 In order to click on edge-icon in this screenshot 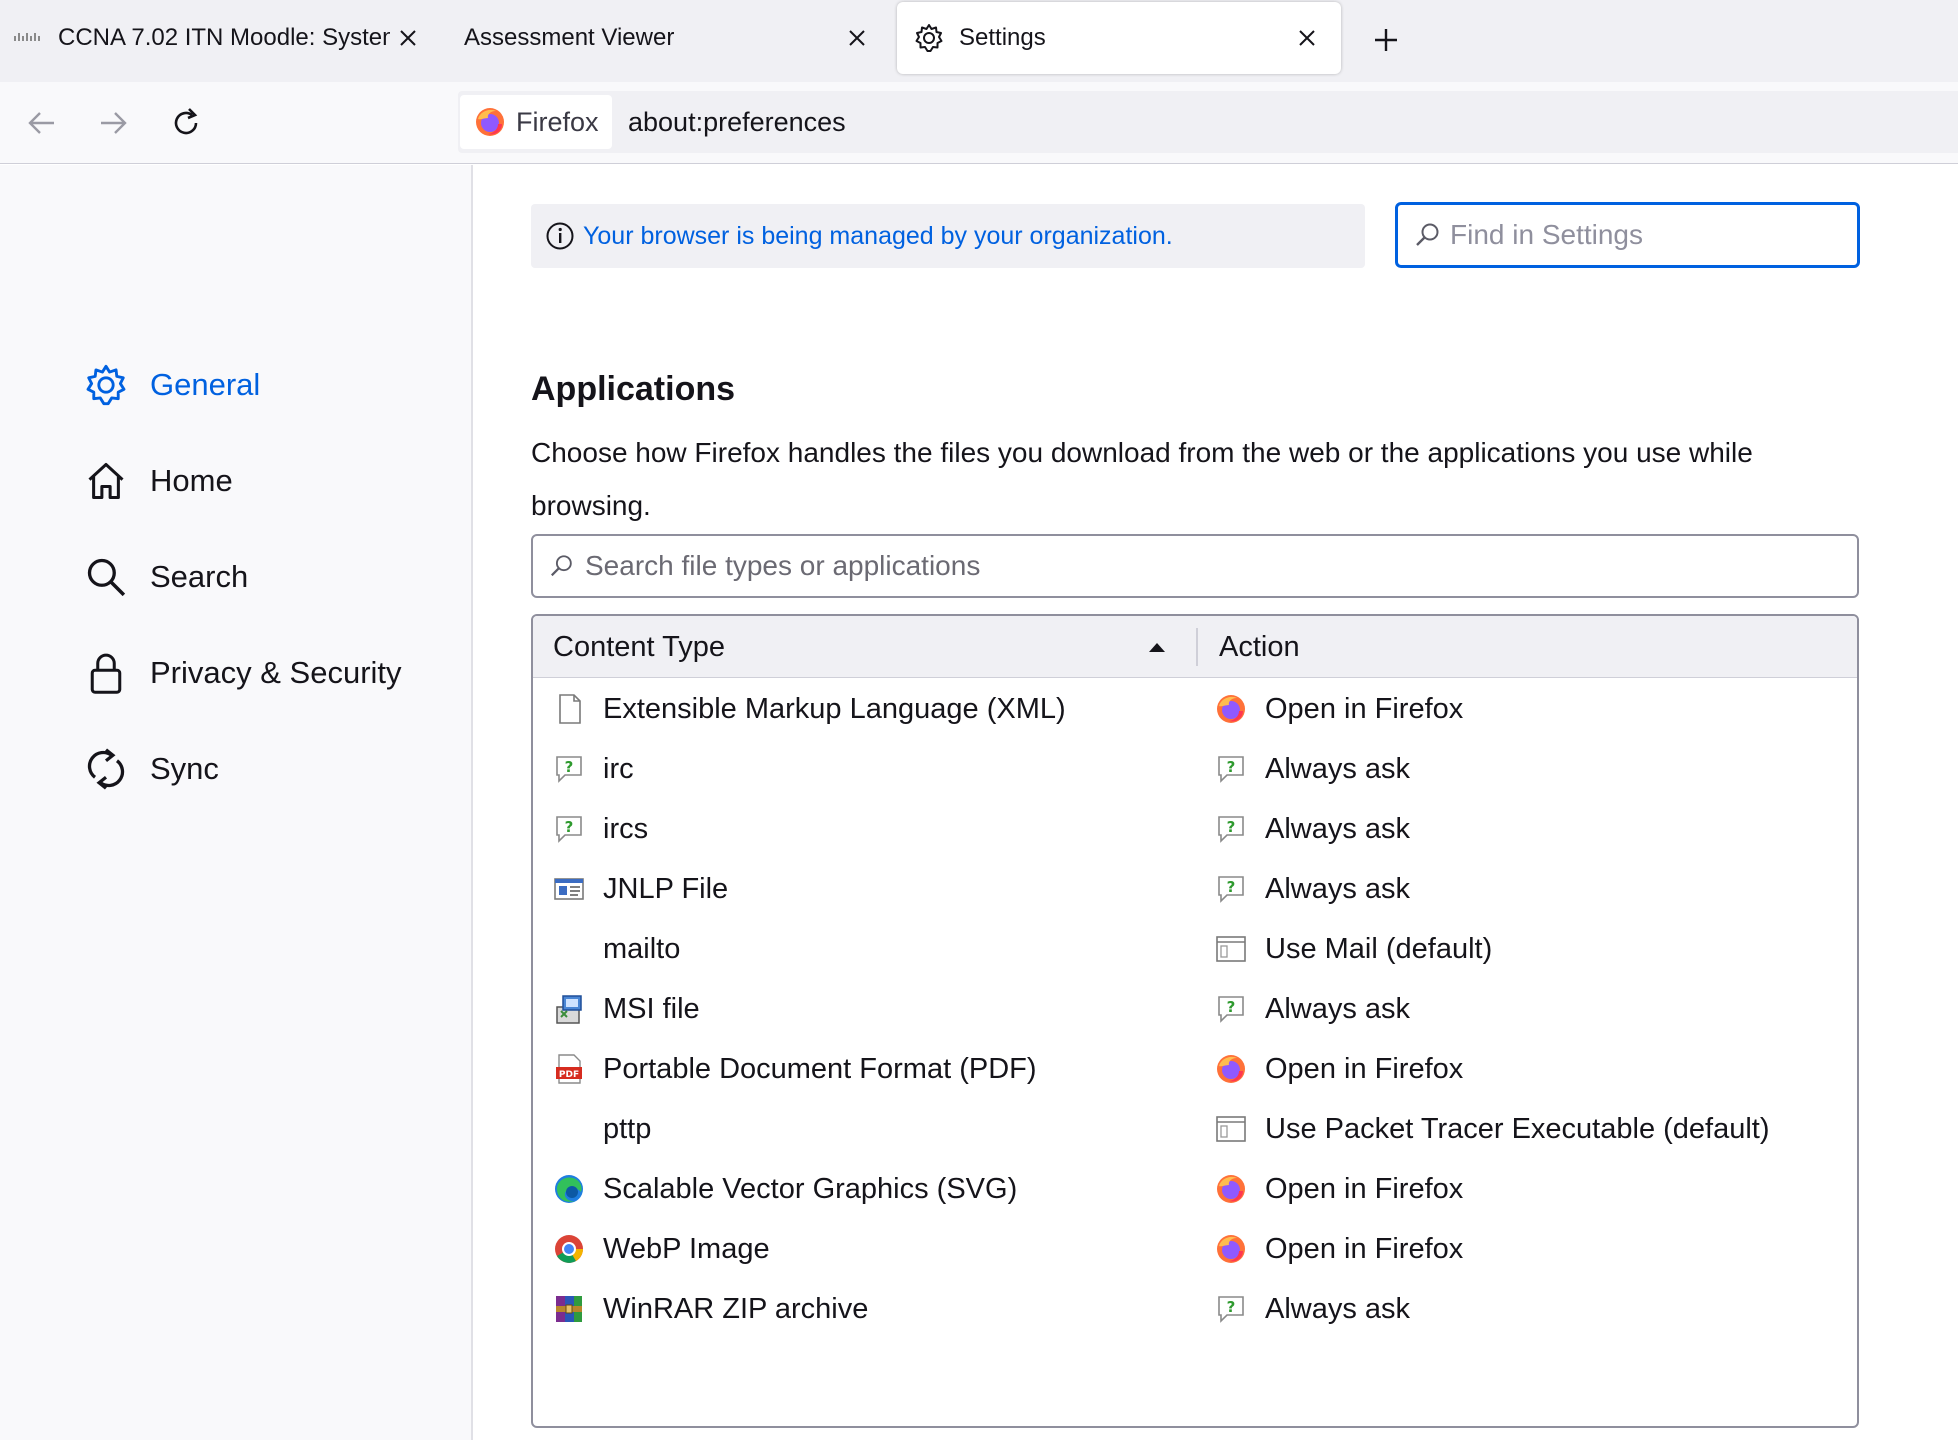, I will do `click(569, 1189)`.